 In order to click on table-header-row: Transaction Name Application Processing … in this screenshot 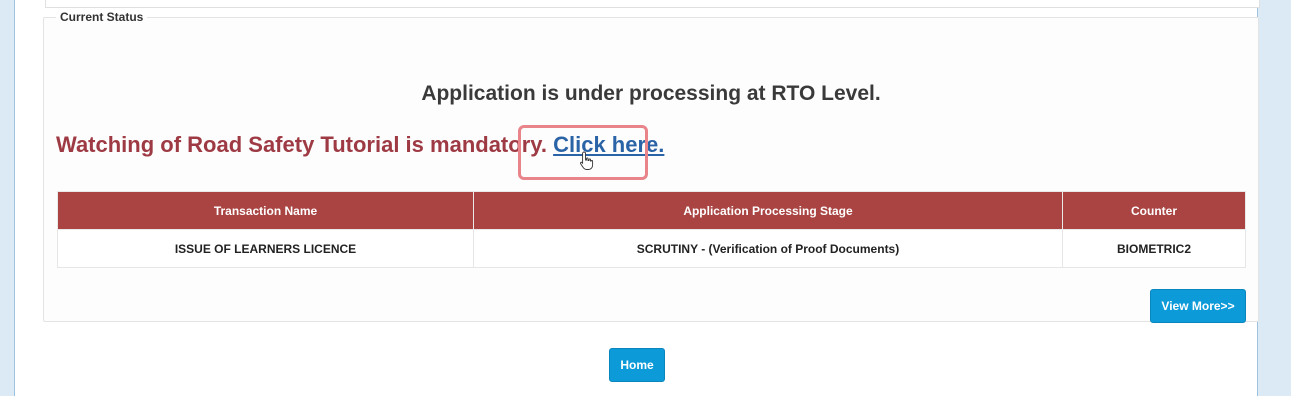, I will do `click(651, 210)`.